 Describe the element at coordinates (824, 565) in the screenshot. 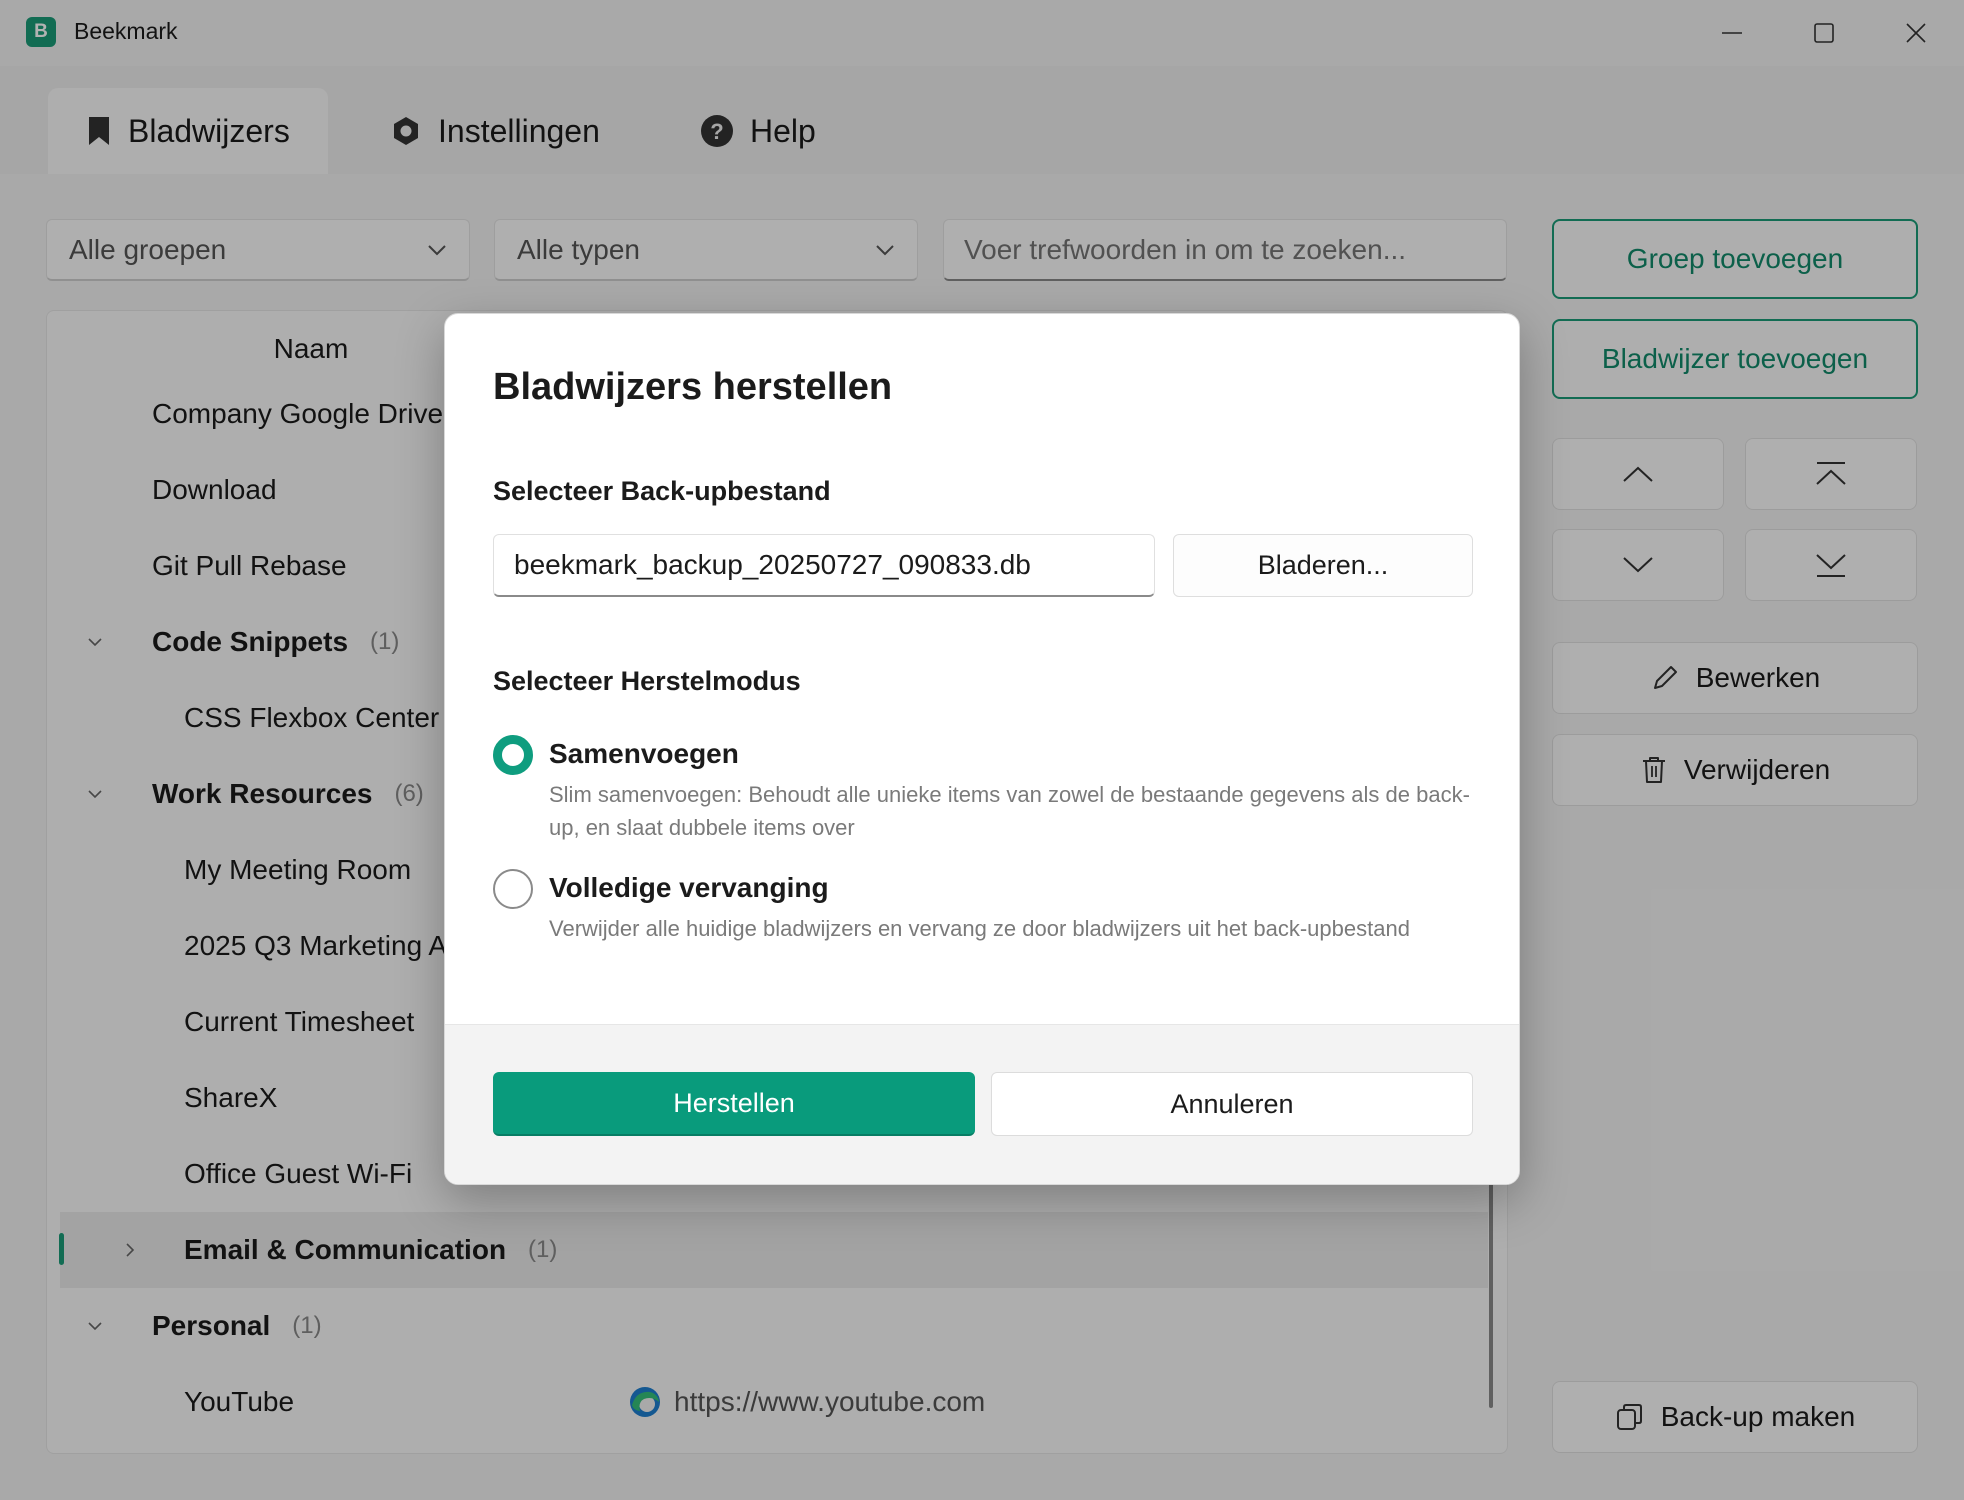

I see `backup-file-field` at that location.